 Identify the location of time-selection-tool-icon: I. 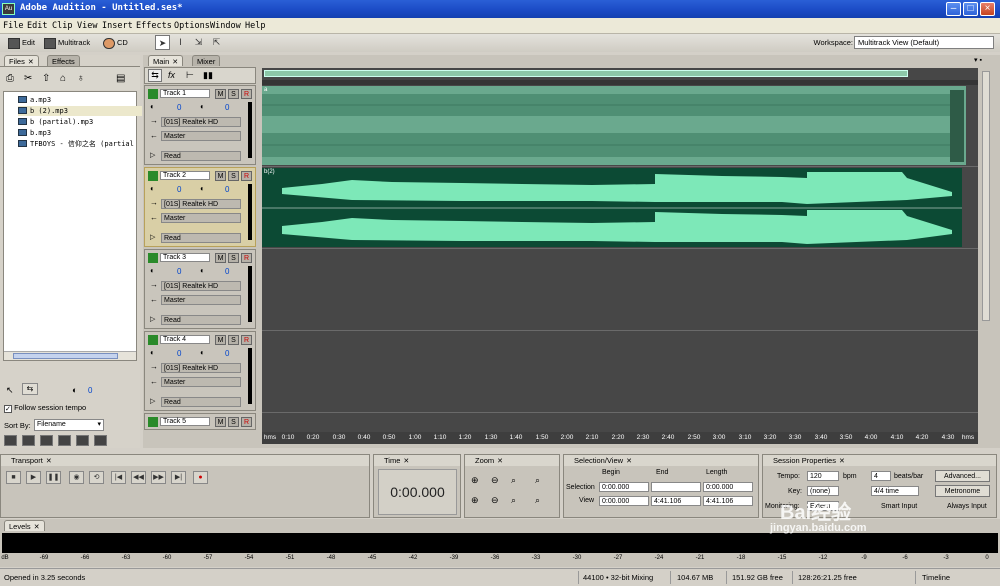
(180, 42).